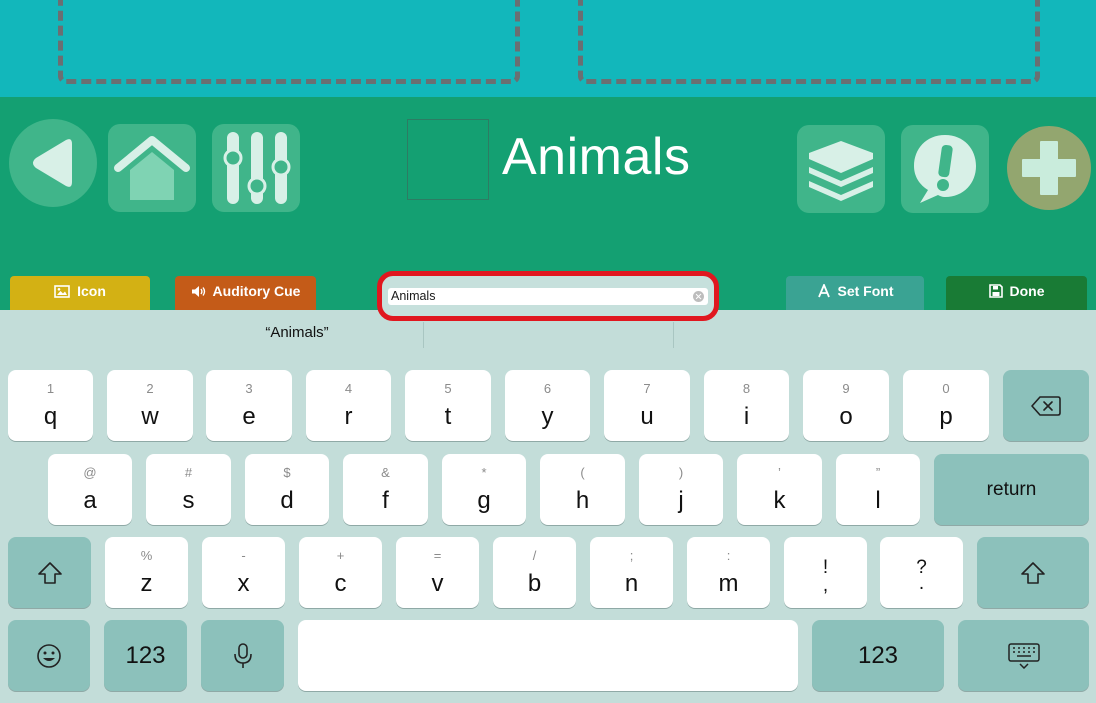 The image size is (1096, 703). What do you see at coordinates (846, 416) in the screenshot?
I see `key-char: o` at bounding box center [846, 416].